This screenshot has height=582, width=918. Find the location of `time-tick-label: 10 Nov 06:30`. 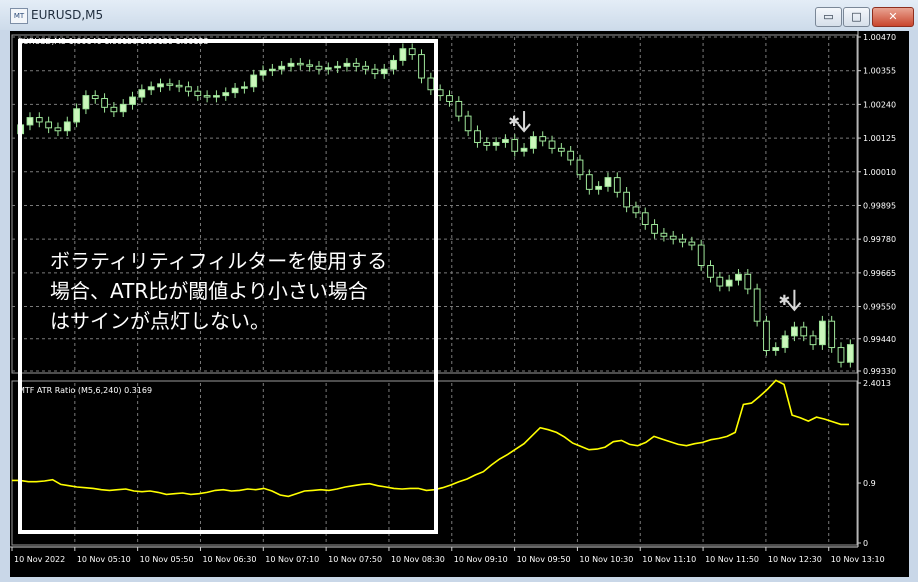

time-tick-label: 10 Nov 06:30 is located at coordinates (229, 559).